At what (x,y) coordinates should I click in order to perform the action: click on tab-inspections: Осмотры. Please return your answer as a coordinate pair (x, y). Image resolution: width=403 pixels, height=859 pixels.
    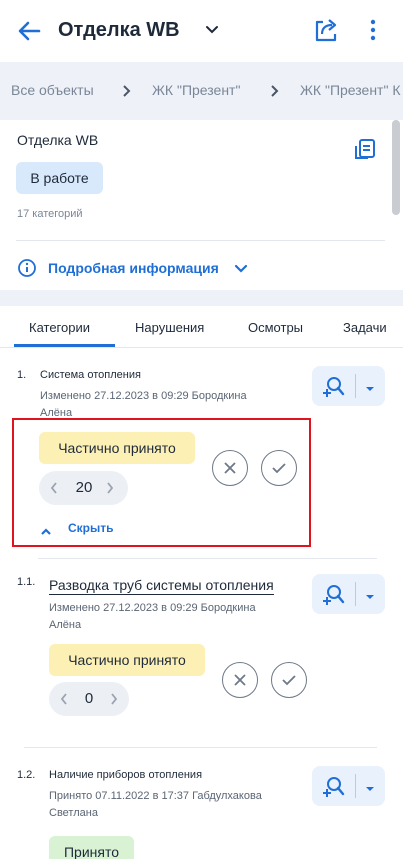
    Looking at the image, I should click on (275, 327).